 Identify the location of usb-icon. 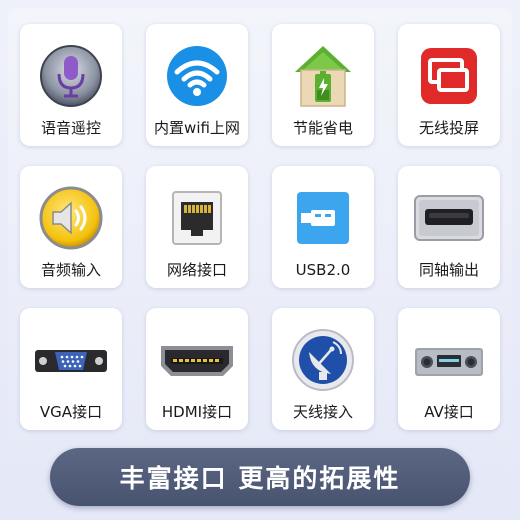
(323, 218).